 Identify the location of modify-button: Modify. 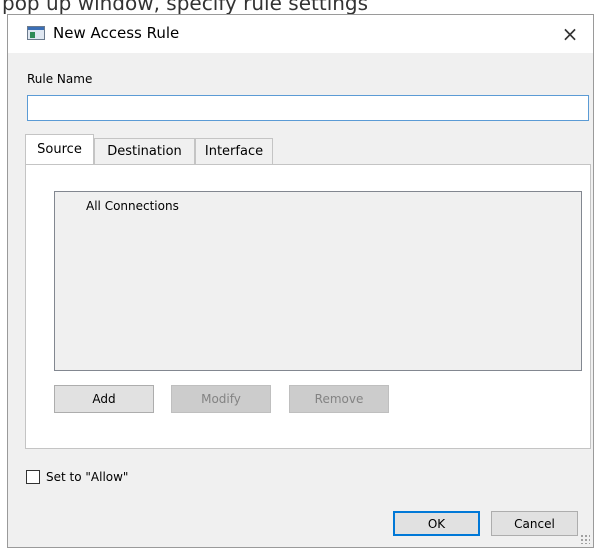
(221, 399).